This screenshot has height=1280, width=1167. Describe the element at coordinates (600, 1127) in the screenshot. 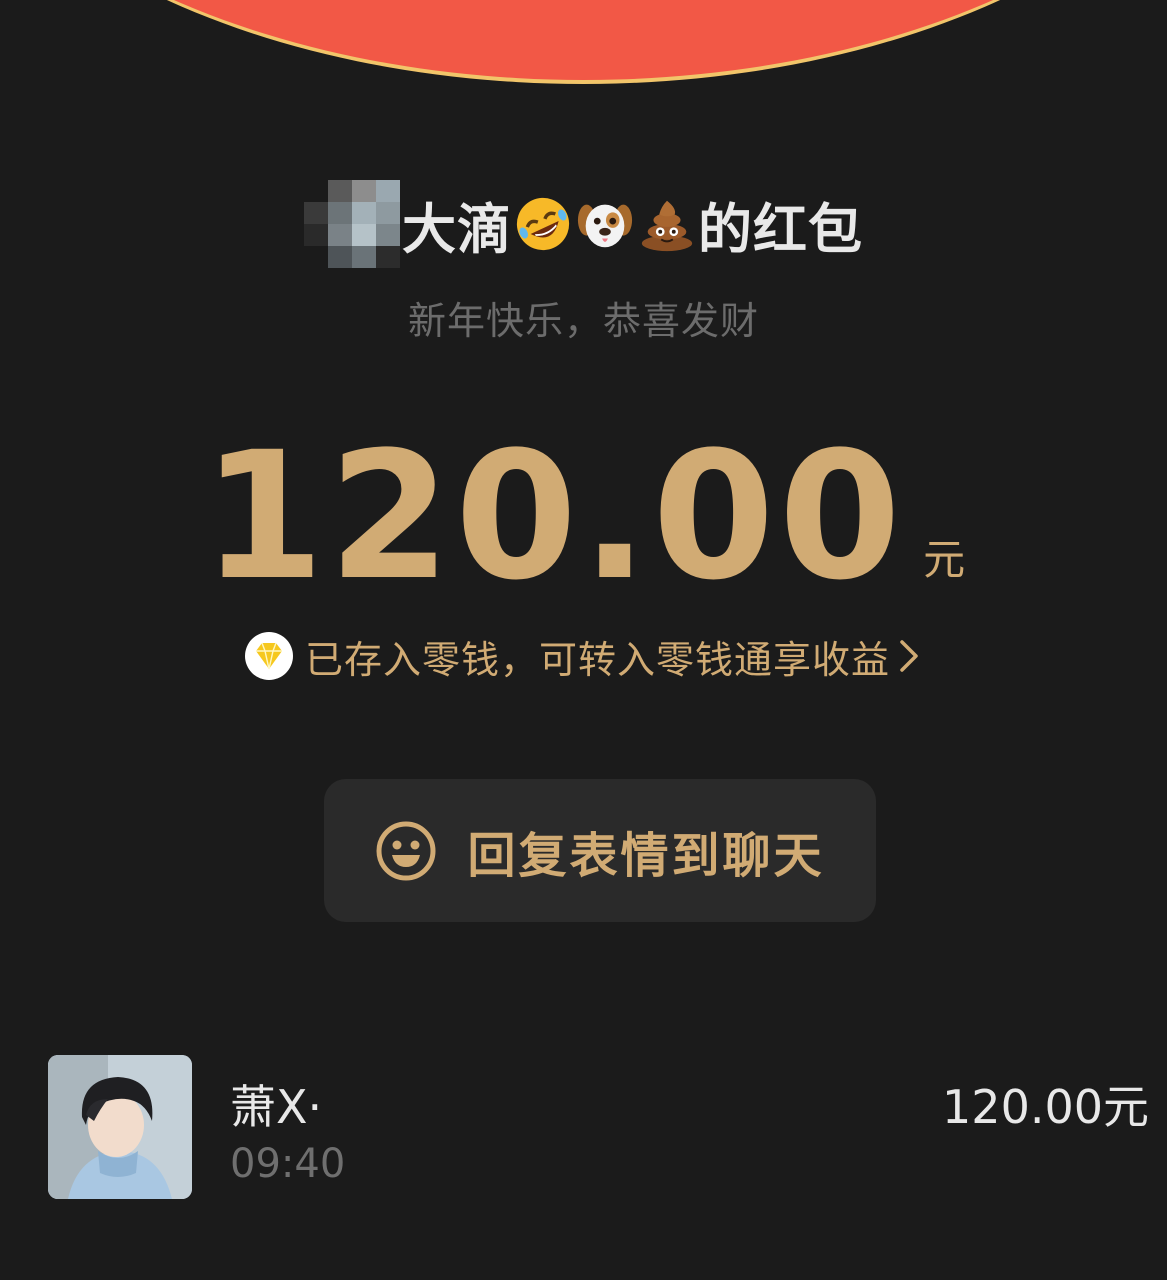

I see `receiver-list-item: 萧X· 09:40 120.00元` at that location.